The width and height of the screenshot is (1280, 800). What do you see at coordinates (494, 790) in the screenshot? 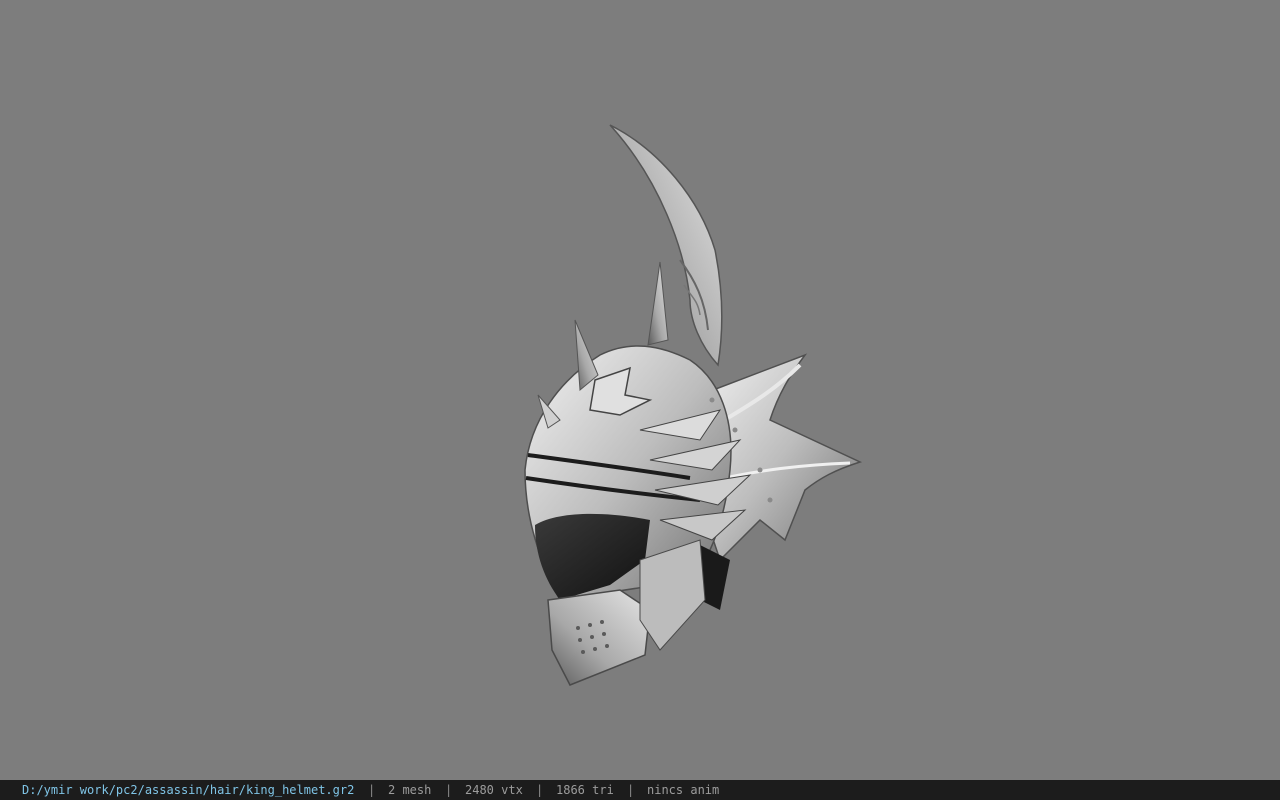
I see `vertex-count: 2480 vtx` at bounding box center [494, 790].